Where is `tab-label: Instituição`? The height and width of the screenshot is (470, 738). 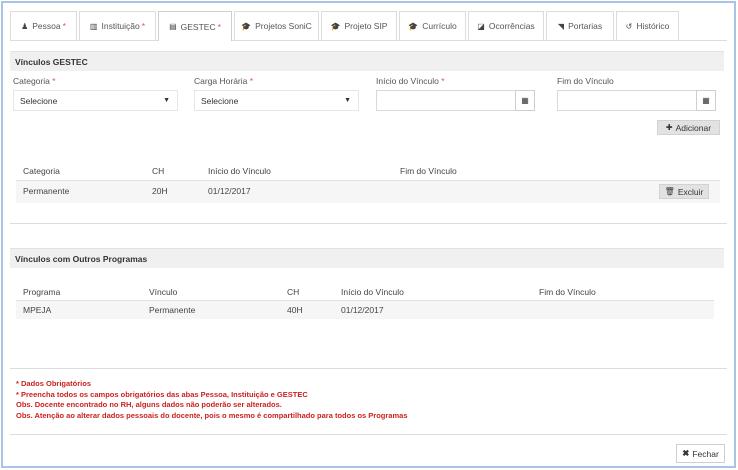 tab-label: Instituição is located at coordinates (120, 26).